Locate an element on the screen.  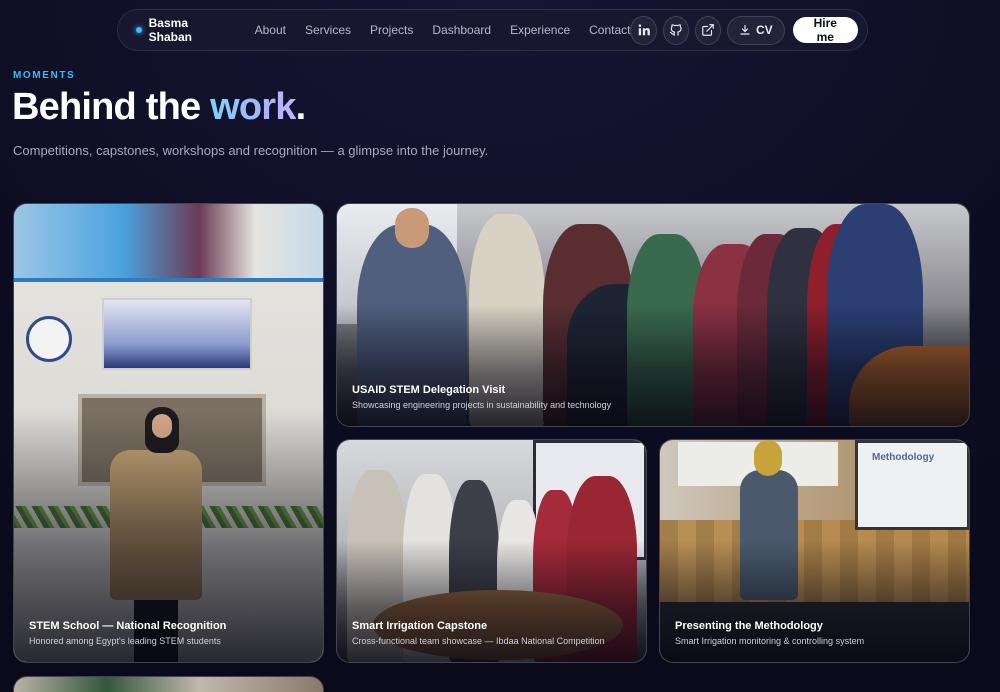
external-link-button is located at coordinates (707, 30).